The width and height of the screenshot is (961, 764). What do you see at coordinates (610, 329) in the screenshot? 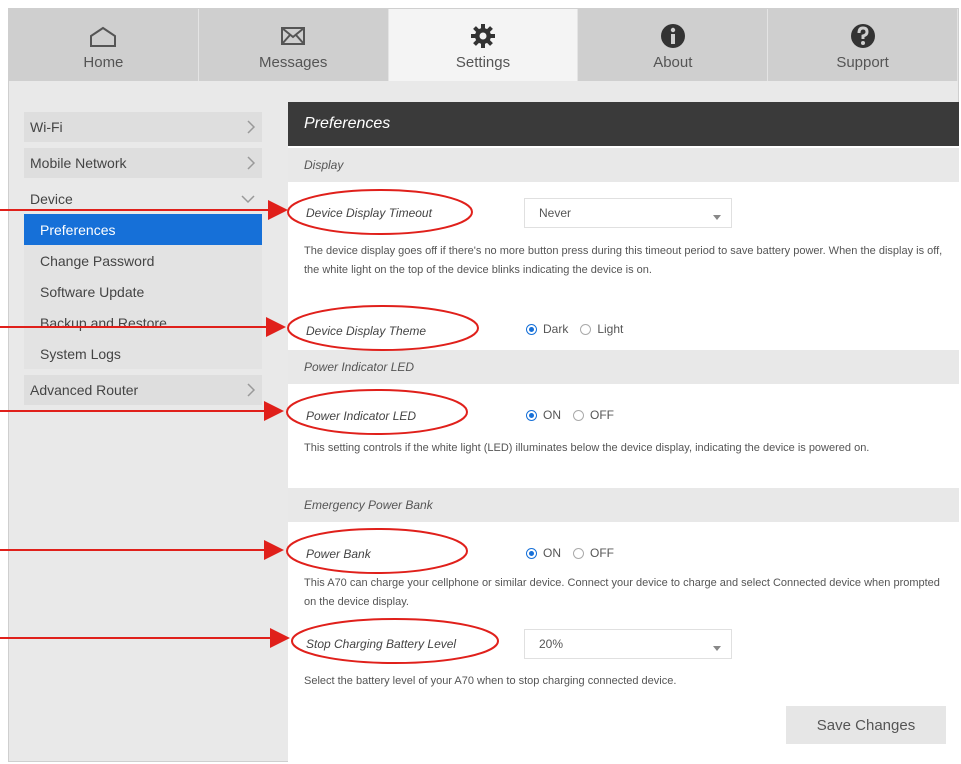
I see `theme-light-label: Light` at bounding box center [610, 329].